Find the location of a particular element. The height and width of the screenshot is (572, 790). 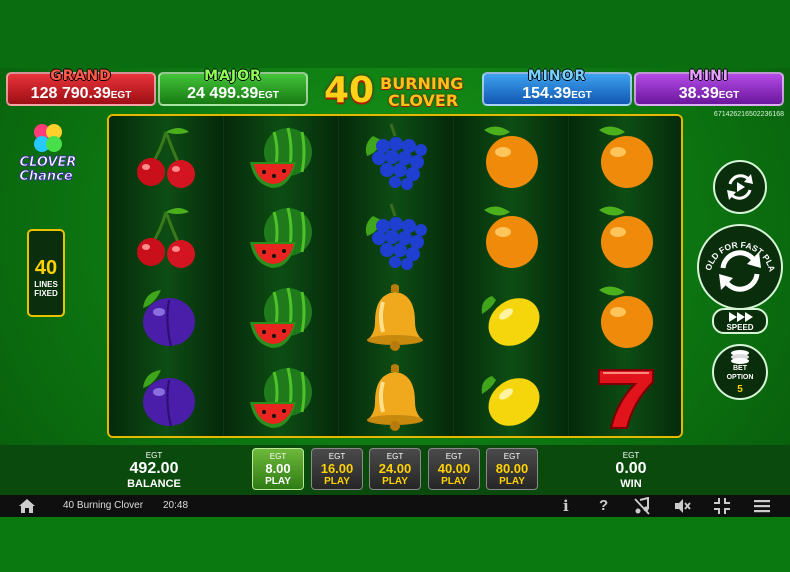

status-bar: 40 Burning Clover 20:48 i ? is located at coordinates (395, 506).